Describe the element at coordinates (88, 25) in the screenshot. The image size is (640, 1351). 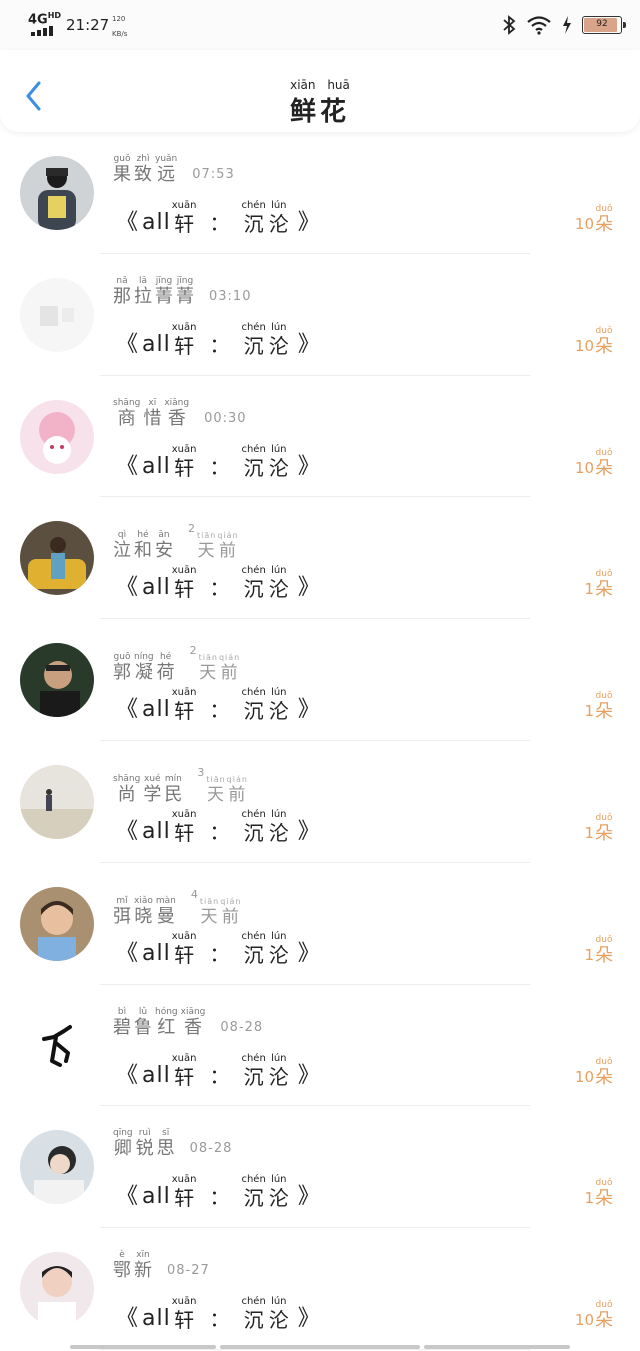
I see `clock: 21:27` at that location.